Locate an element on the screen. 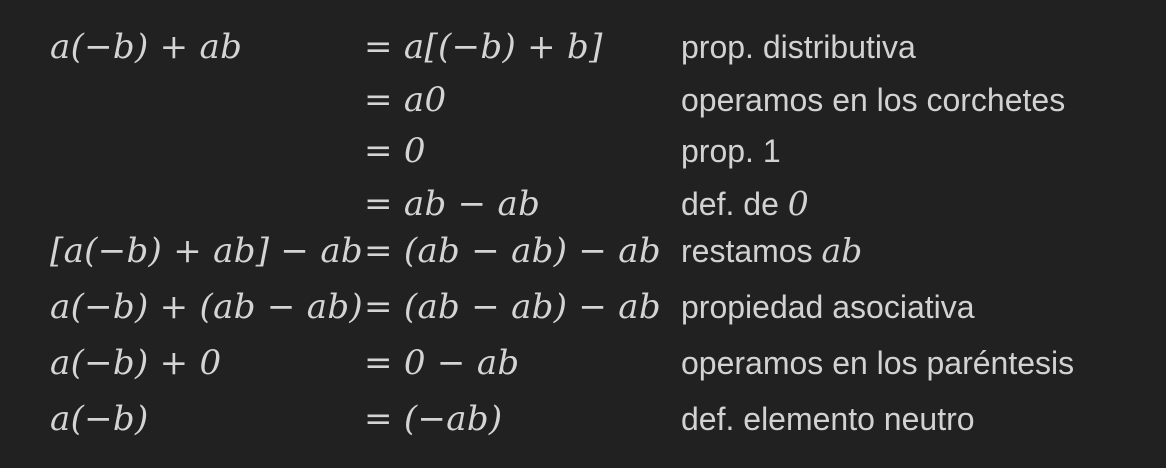 The image size is (1166, 468). row-5-justification: restamos ab is located at coordinates (771, 251).